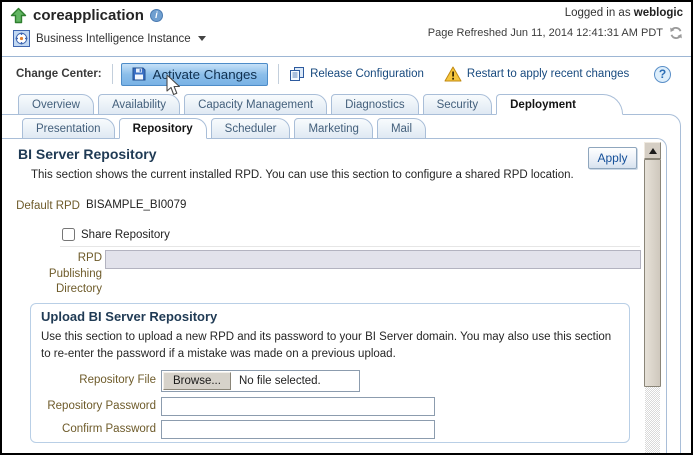  What do you see at coordinates (356, 74) in the screenshot?
I see `release-configuration-link: Release Configuration` at bounding box center [356, 74].